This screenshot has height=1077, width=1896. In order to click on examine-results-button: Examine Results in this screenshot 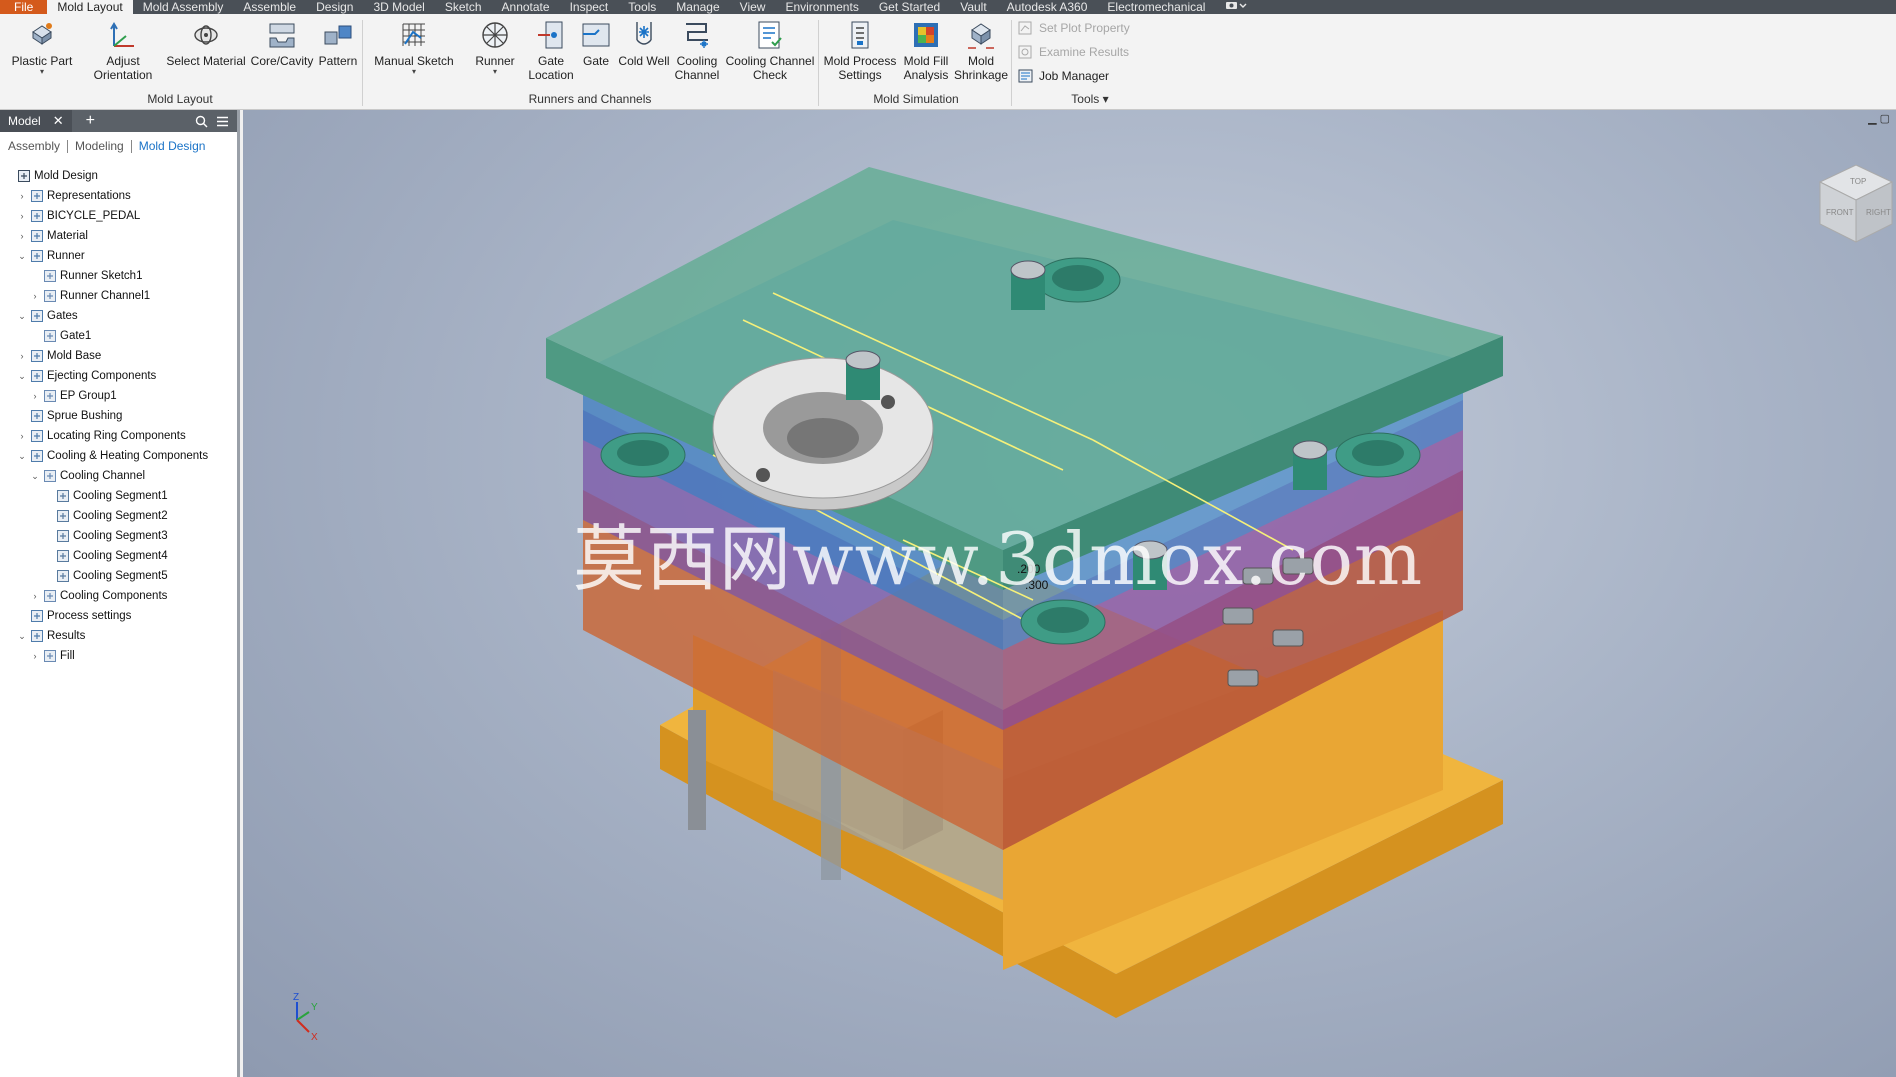, I will do `click(1073, 52)`.